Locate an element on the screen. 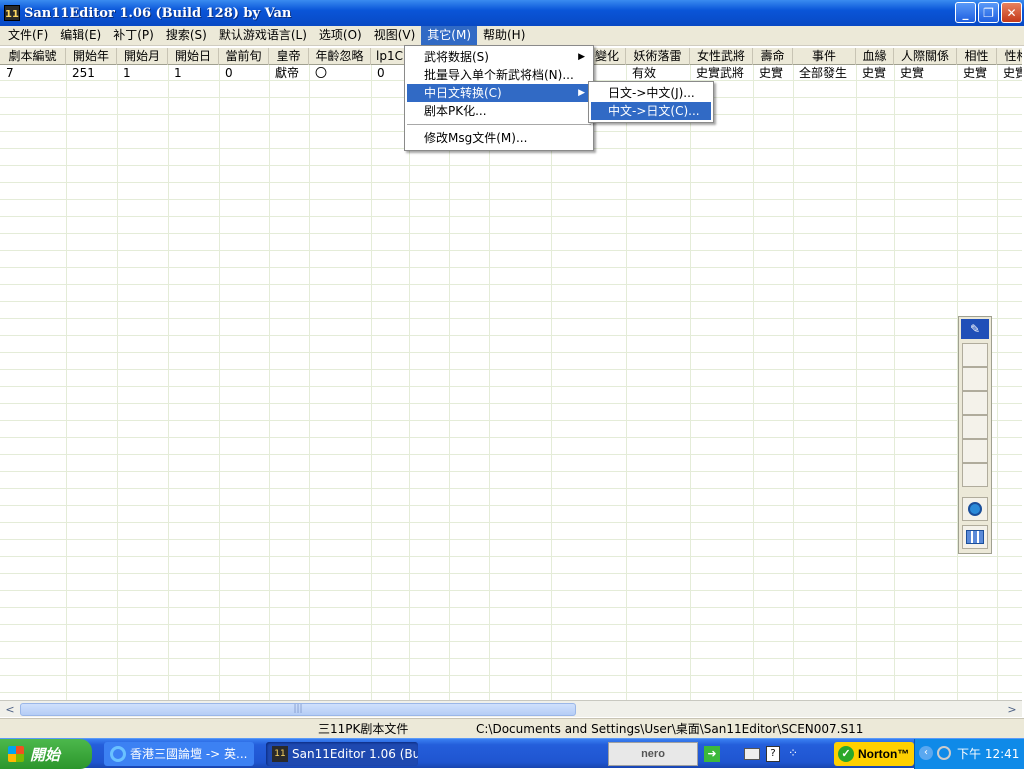 Image resolution: width=1024 pixels, height=769 pixels. clock: 下午 12:41 is located at coordinates (988, 754).